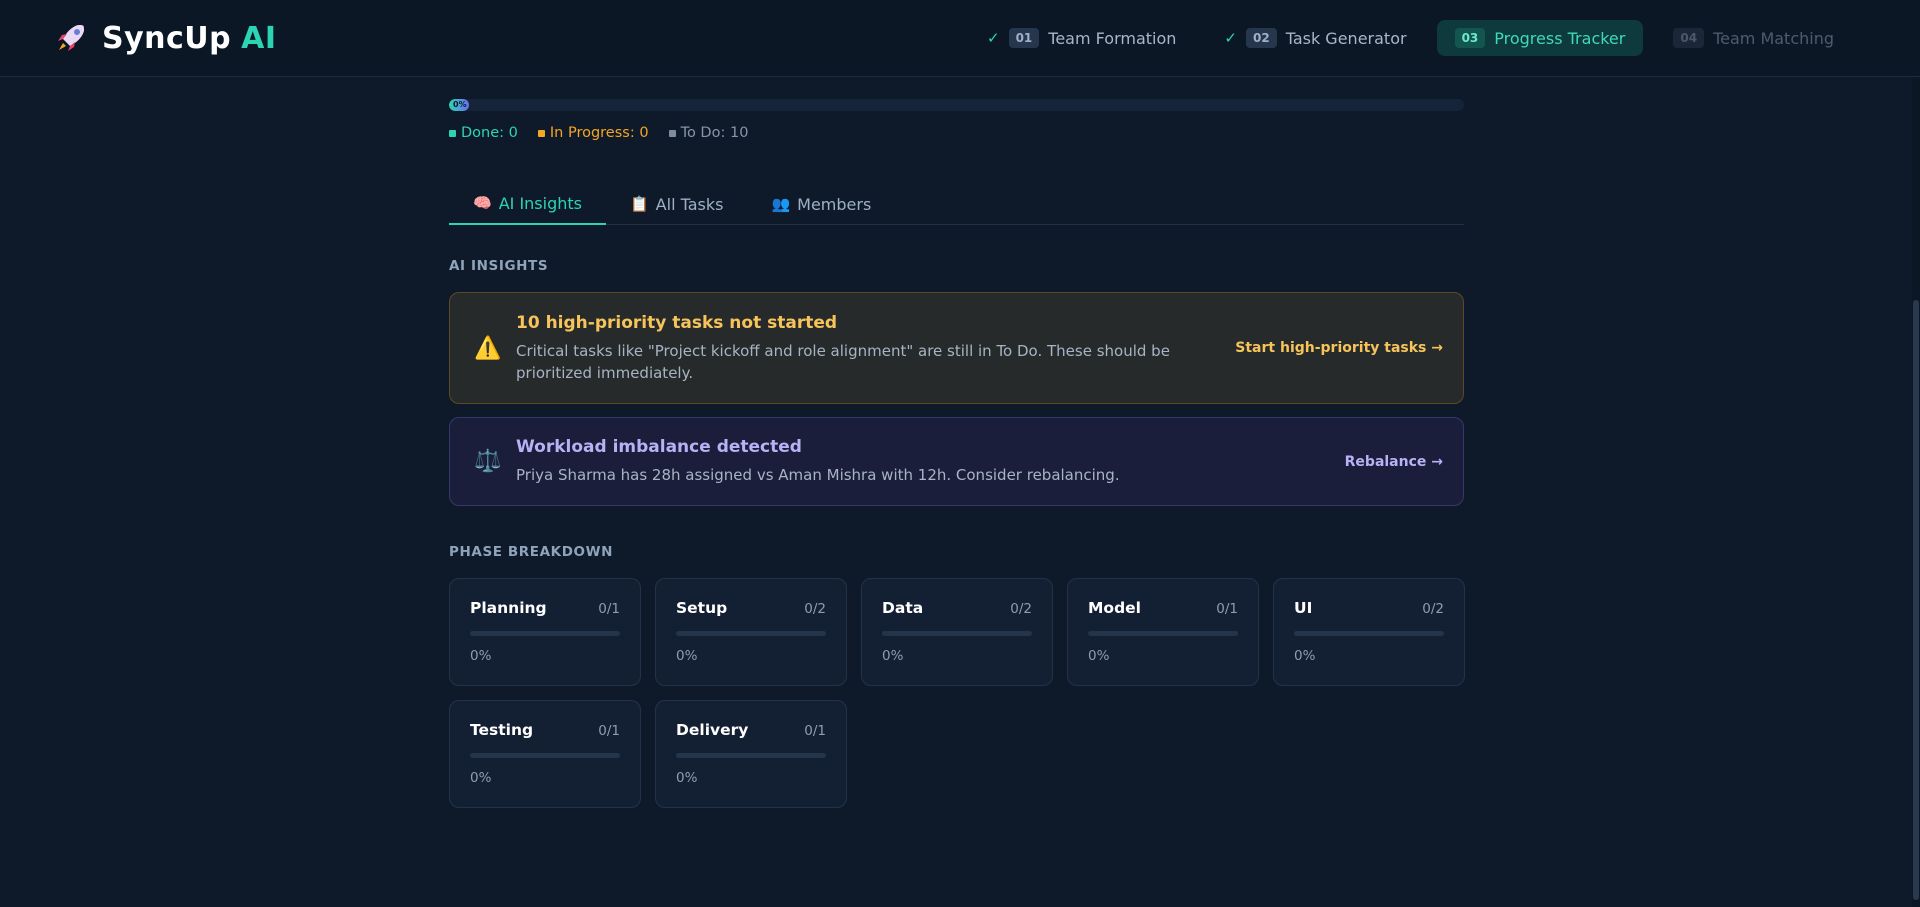  Describe the element at coordinates (452, 133) in the screenshot. I see `done-square-icon` at that location.